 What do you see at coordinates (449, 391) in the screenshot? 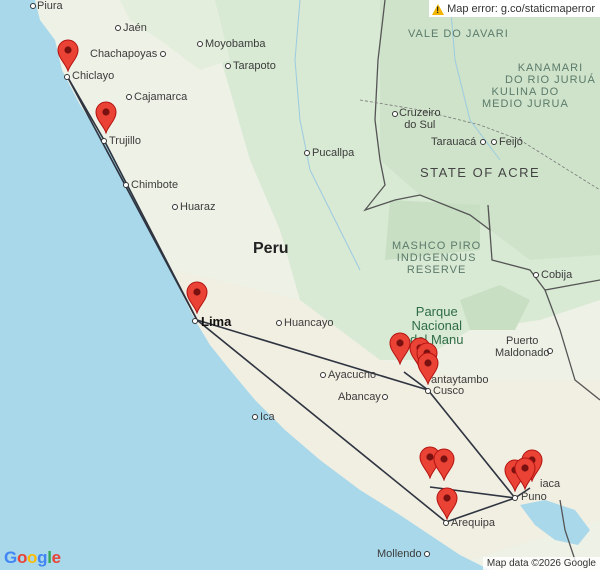
I see `city-cusco: Cusco` at bounding box center [449, 391].